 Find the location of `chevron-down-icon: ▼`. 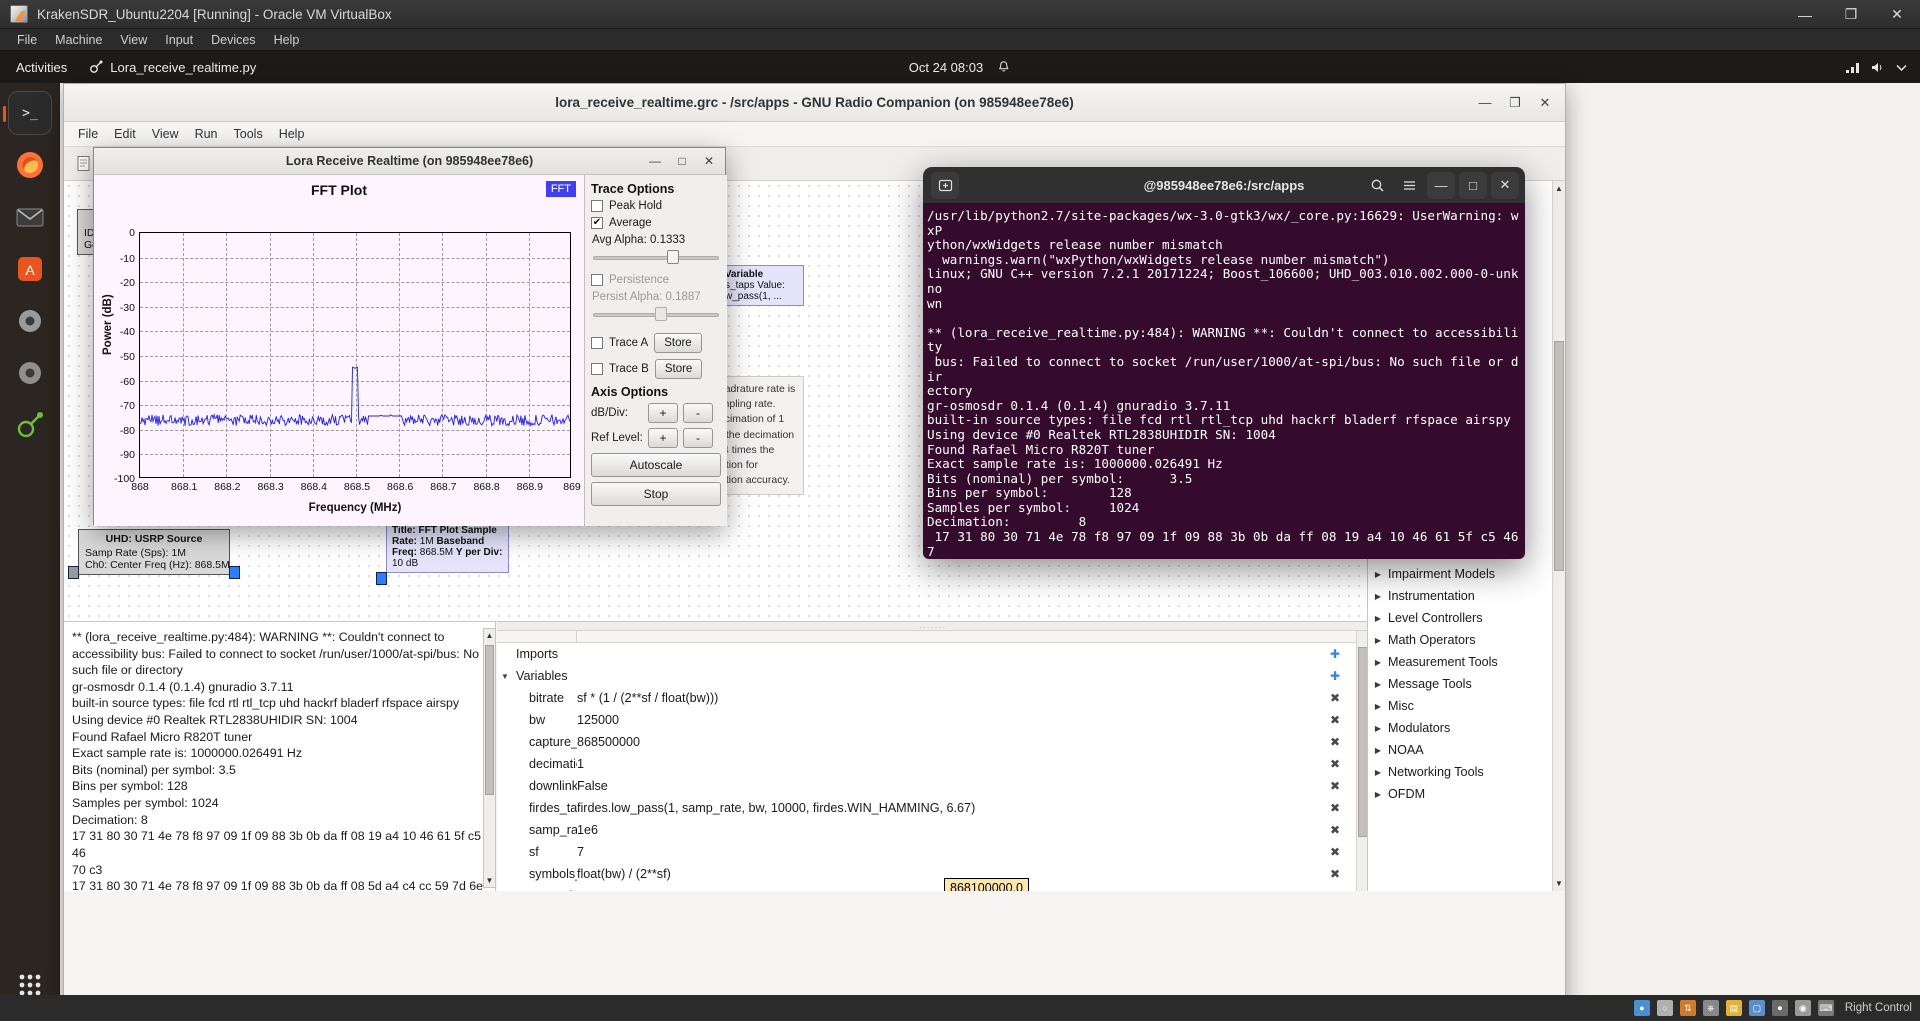

chevron-down-icon: ▼ is located at coordinates (505, 676).